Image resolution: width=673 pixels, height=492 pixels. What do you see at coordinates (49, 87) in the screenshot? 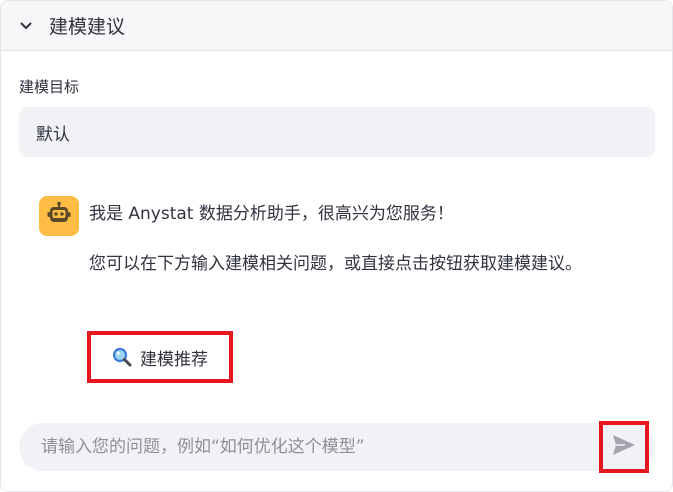
I see `modeling-goal-label: 建模目标` at bounding box center [49, 87].